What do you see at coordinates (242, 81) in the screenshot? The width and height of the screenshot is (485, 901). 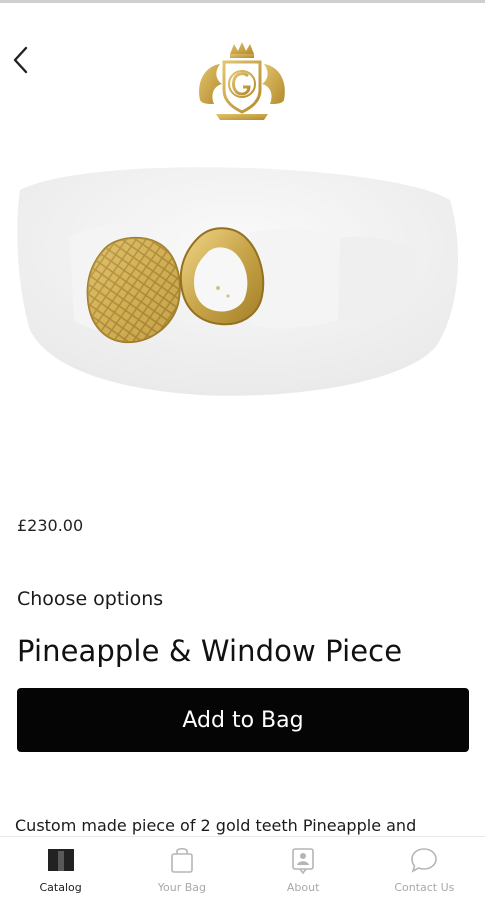 I see `brand-logo` at bounding box center [242, 81].